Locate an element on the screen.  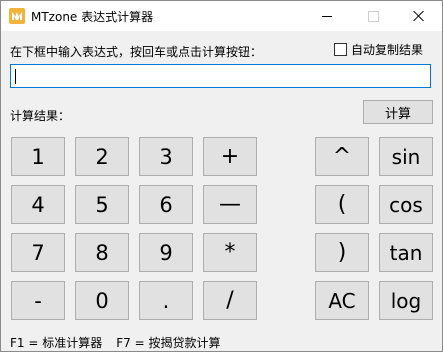
text-caret is located at coordinates (15, 76).